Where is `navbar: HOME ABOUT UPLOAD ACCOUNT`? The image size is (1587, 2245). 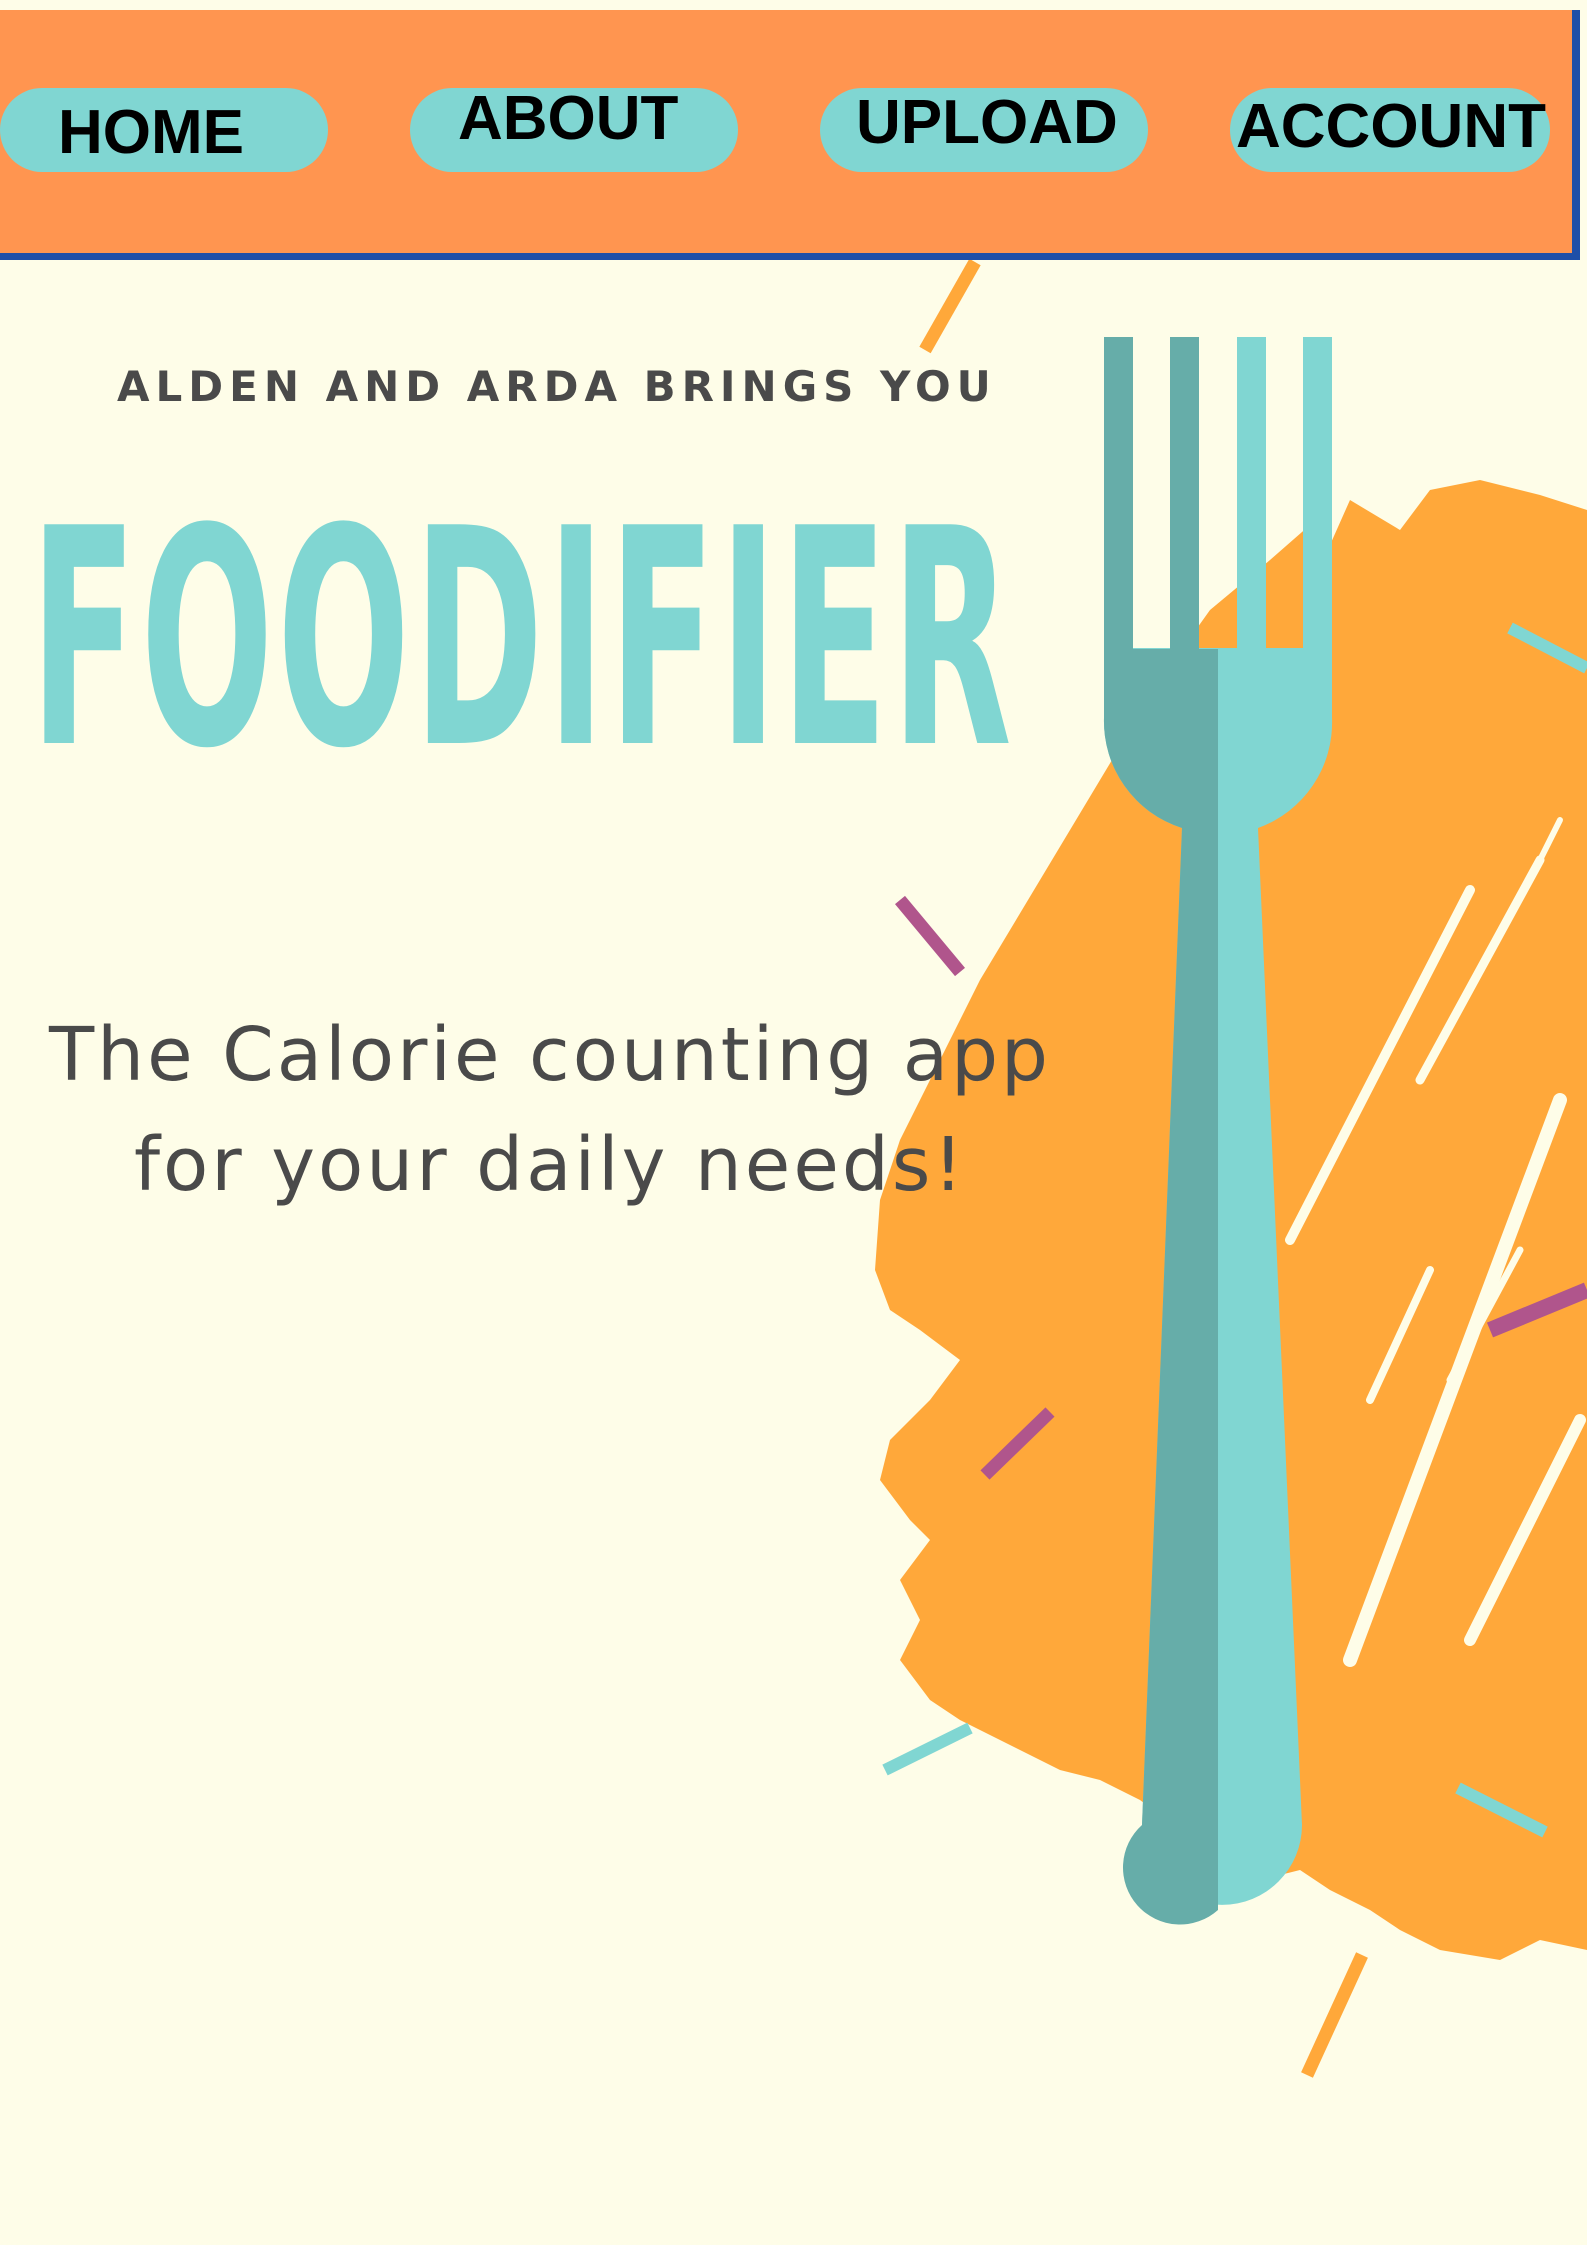 navbar: HOME ABOUT UPLOAD ACCOUNT is located at coordinates (790, 135).